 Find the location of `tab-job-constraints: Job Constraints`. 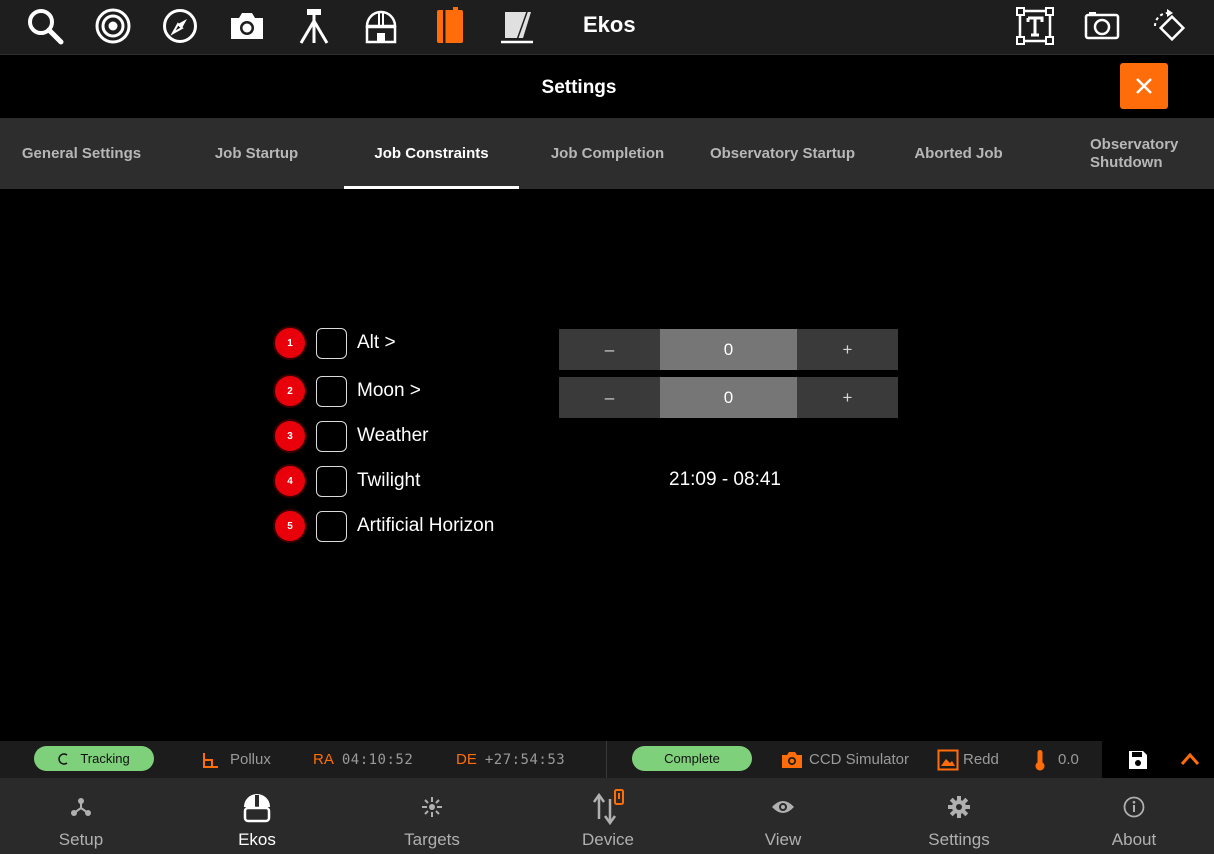

tab-job-constraints: Job Constraints is located at coordinates (431, 153).